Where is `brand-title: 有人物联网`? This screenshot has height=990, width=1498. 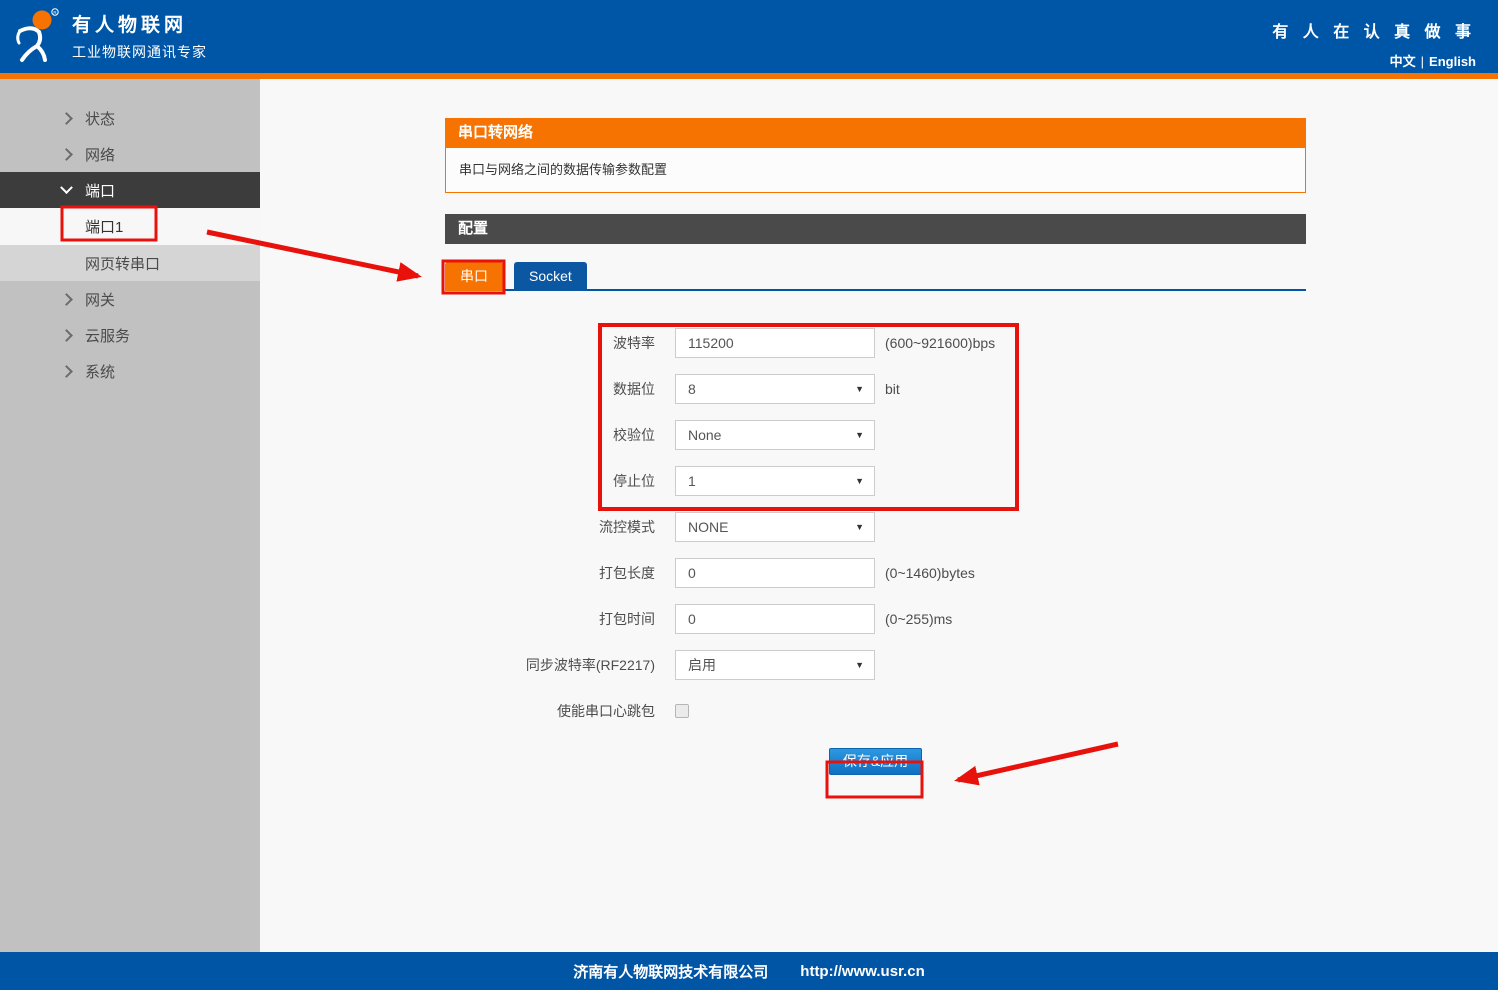 brand-title: 有人物联网 is located at coordinates (130, 25).